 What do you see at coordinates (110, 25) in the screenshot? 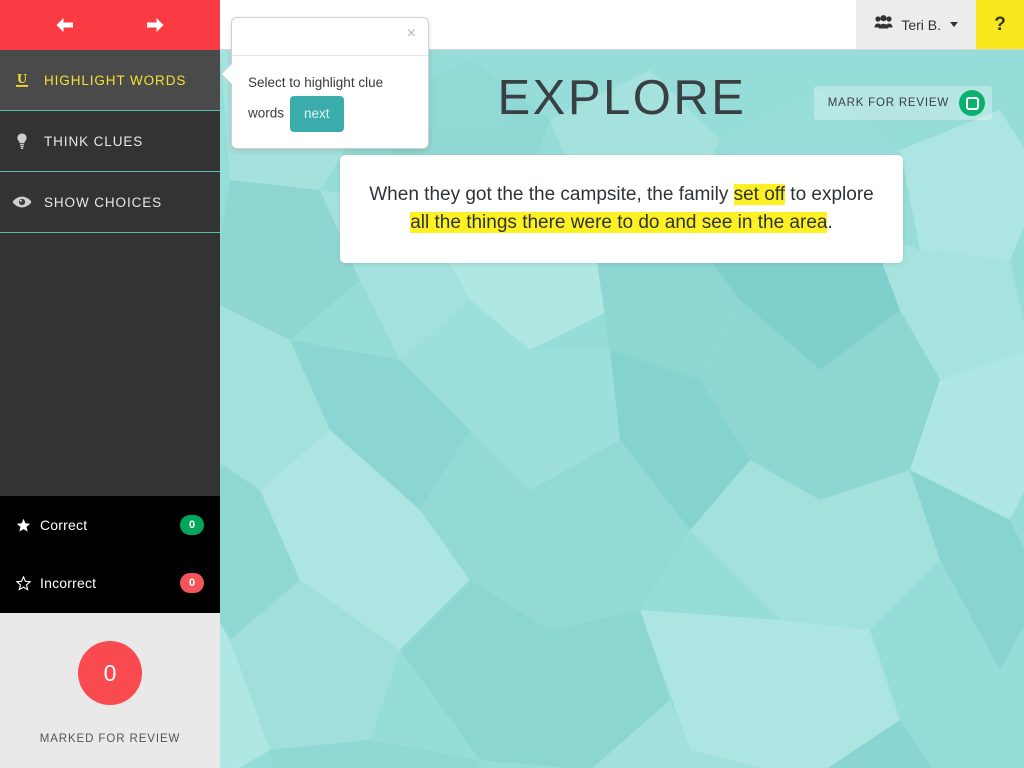
I see `sidebar-nav-bar` at bounding box center [110, 25].